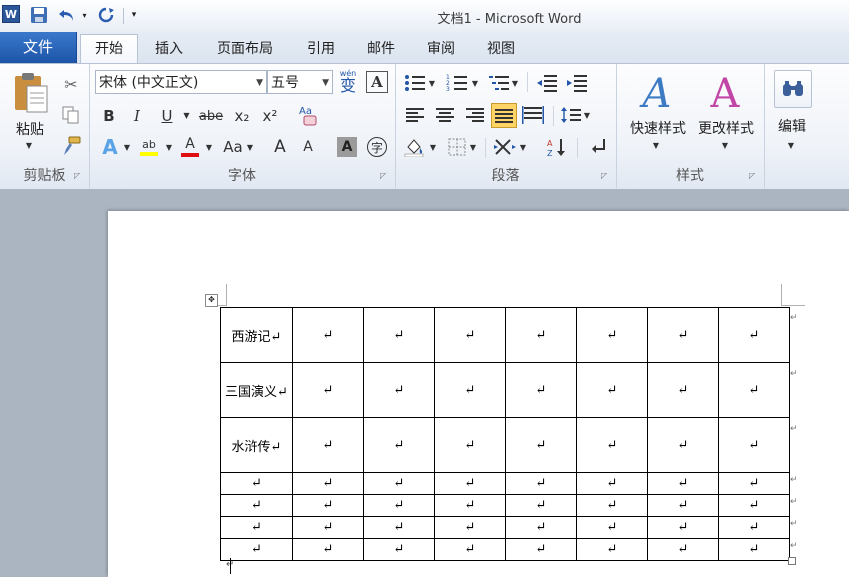 This screenshot has width=849, height=577. I want to click on character-border-icon: A, so click(377, 82).